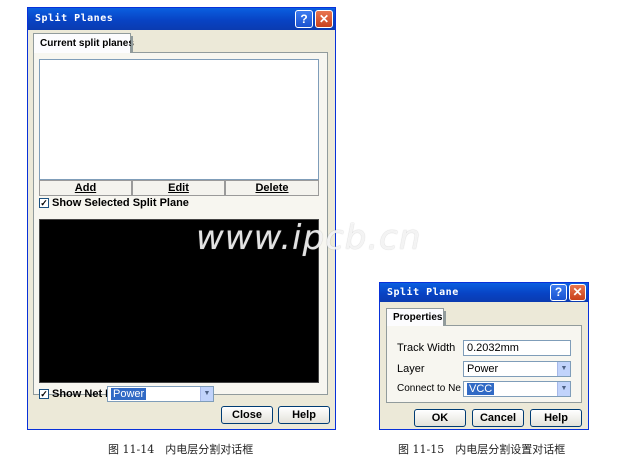 This screenshot has width=620, height=466. I want to click on tab-properties: Properties, so click(416, 317).